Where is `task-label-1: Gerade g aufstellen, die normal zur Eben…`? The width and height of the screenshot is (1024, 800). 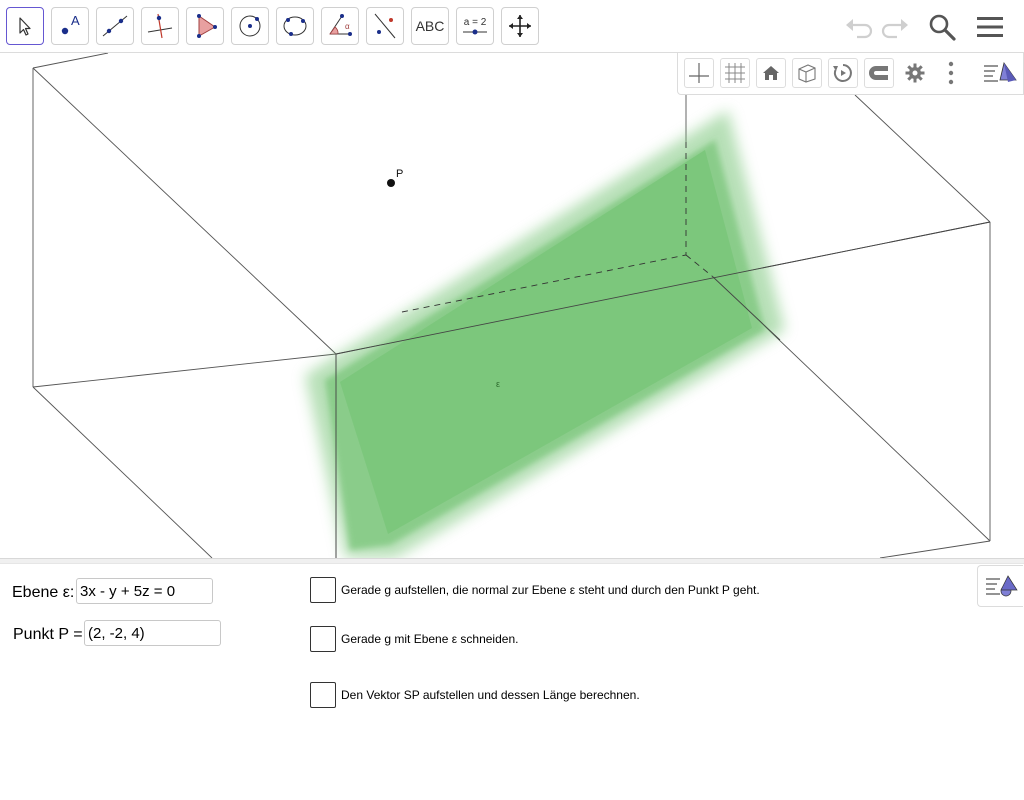 task-label-1: Gerade g aufstellen, die normal zur Eben… is located at coordinates (550, 590).